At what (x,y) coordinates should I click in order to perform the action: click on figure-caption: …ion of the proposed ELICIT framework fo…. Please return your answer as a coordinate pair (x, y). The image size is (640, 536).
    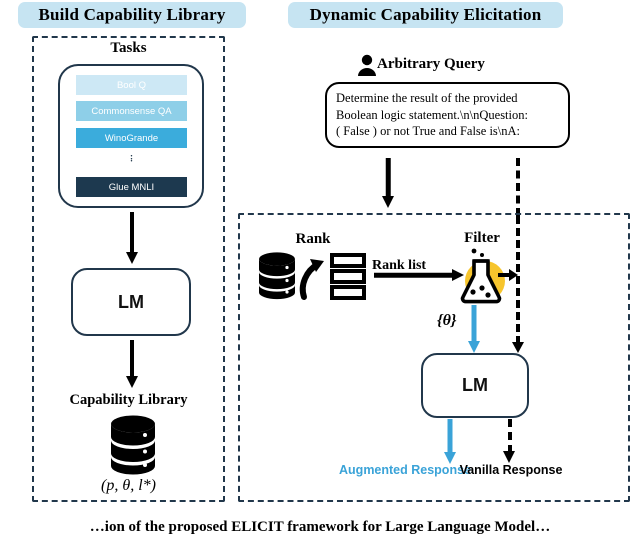
    Looking at the image, I should click on (320, 527).